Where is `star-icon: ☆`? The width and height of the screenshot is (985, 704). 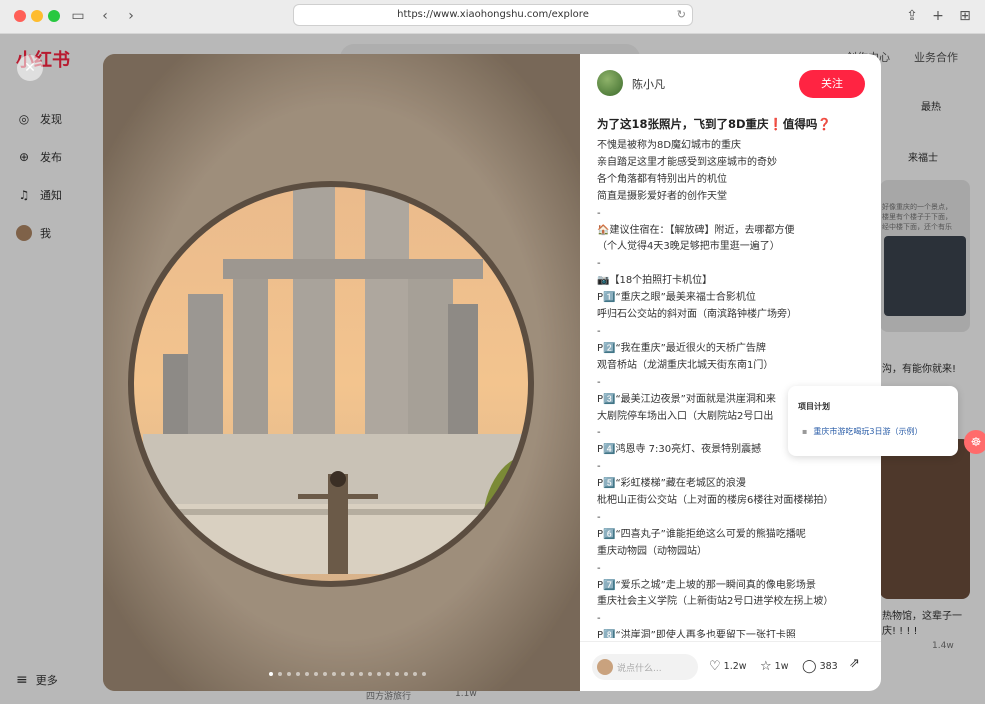 star-icon: ☆ is located at coordinates (766, 666).